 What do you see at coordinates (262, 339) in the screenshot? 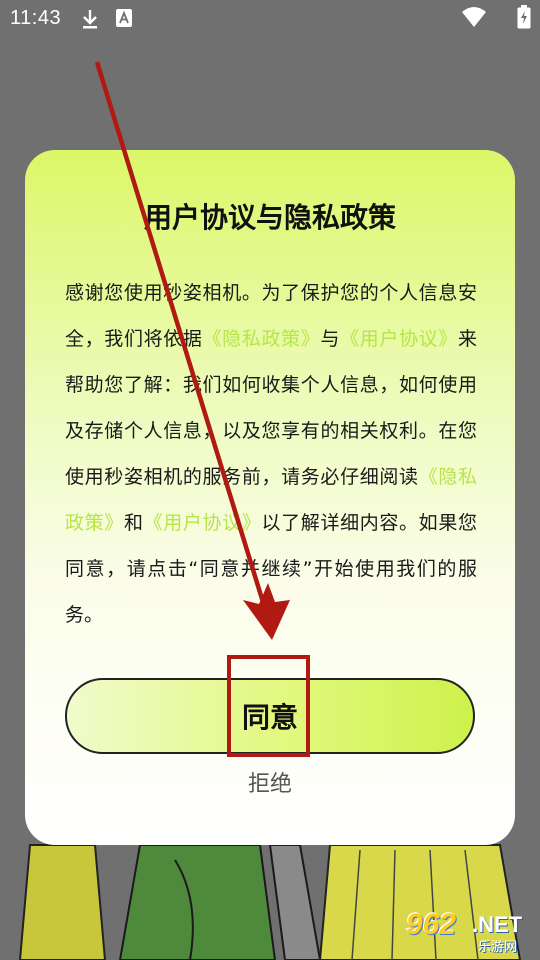
I see `privacy-policy-link: 《隐私政策》` at bounding box center [262, 339].